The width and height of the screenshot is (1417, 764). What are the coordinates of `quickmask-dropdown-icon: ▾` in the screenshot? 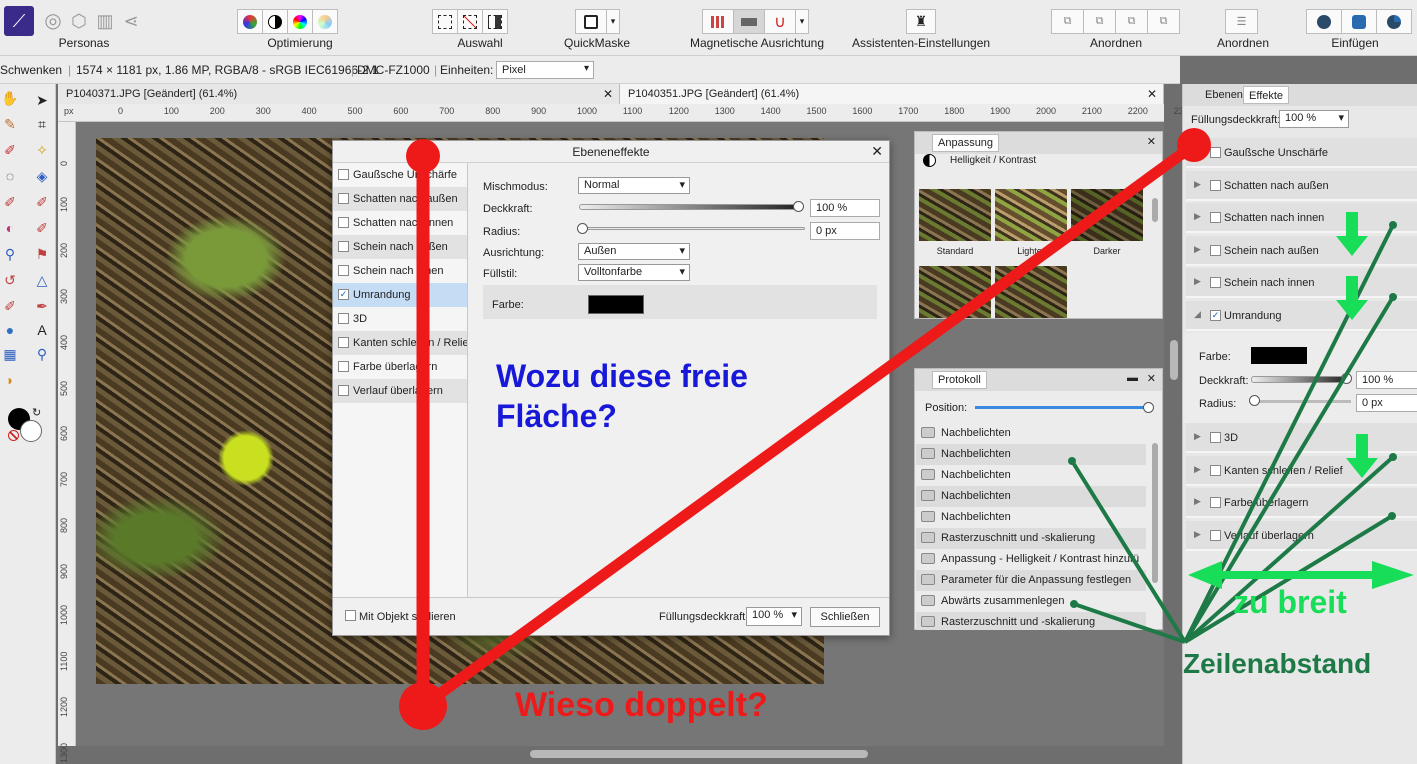 It's located at (613, 21).